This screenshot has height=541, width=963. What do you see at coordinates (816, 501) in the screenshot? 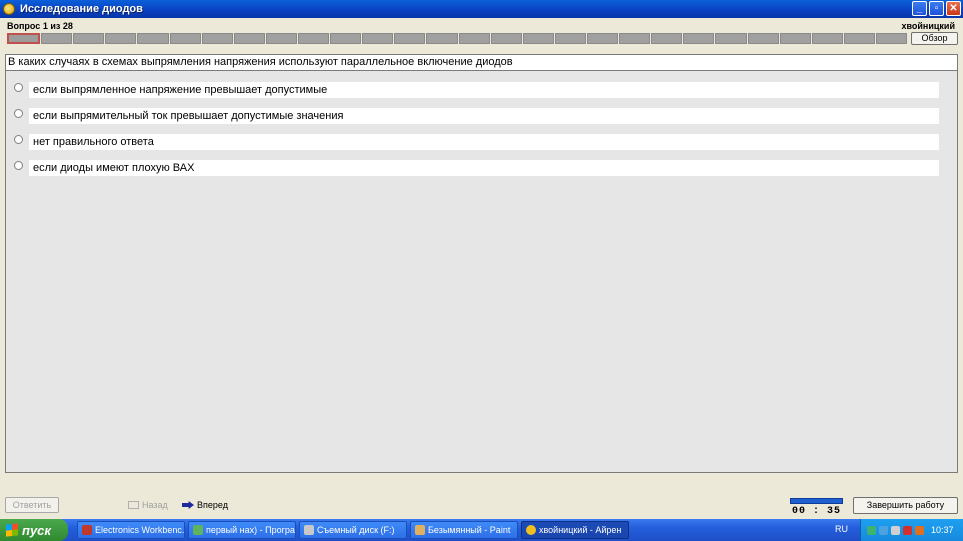
I see `timer-progress` at bounding box center [816, 501].